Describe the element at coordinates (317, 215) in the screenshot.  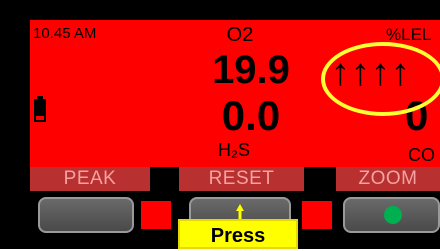
I see `right-status-led` at that location.